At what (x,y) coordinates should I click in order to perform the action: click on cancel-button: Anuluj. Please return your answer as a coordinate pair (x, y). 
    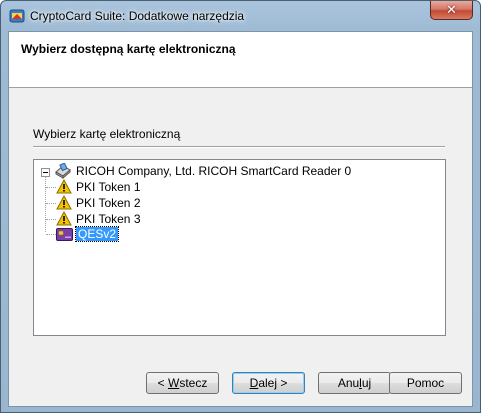
    Looking at the image, I should click on (354, 383).